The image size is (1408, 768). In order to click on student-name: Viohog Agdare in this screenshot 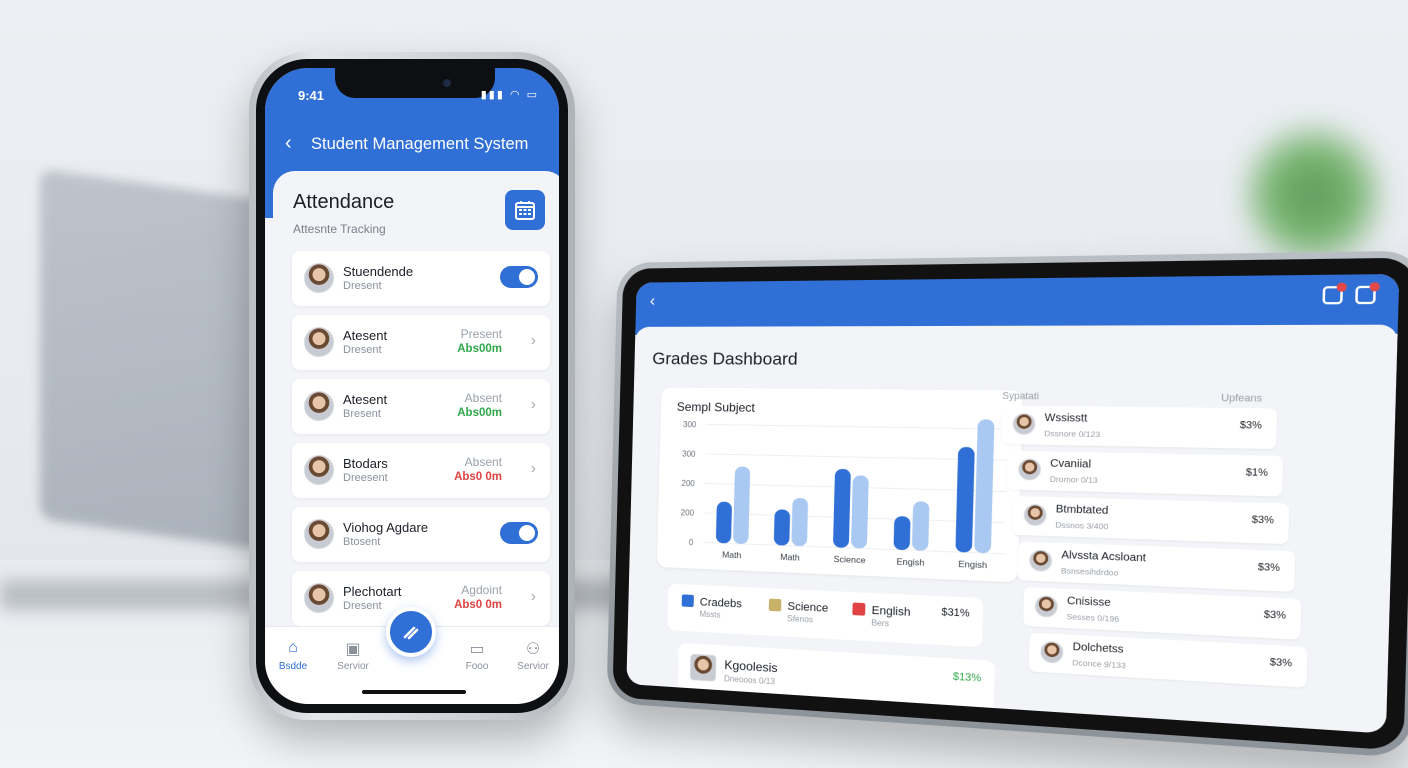, I will do `click(385, 527)`.